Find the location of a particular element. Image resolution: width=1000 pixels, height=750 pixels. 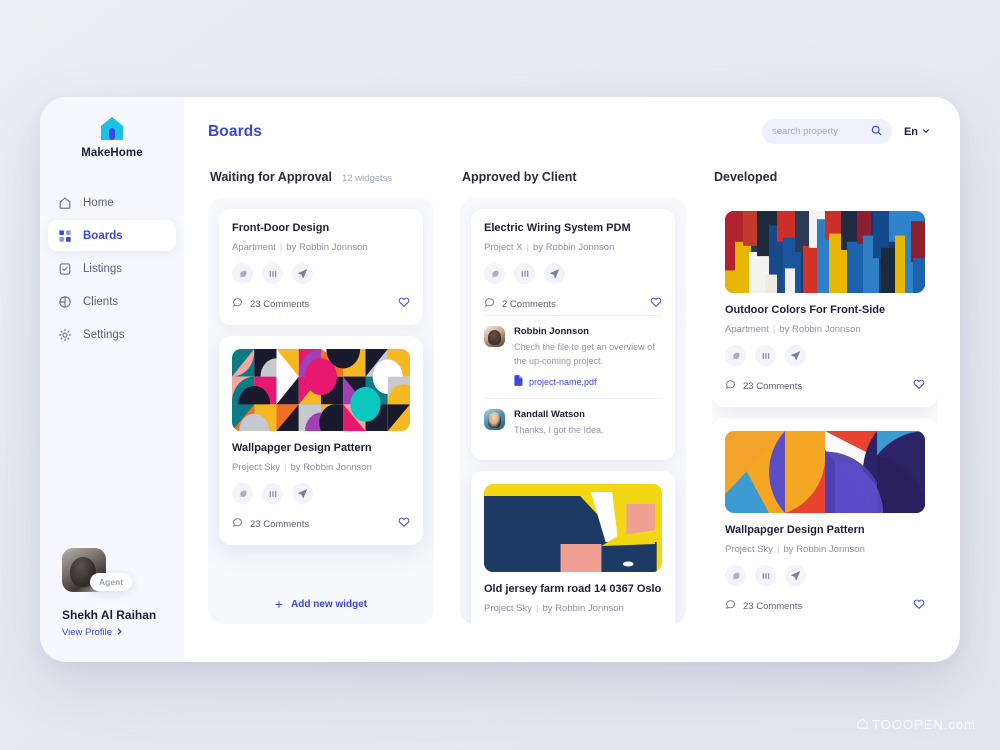

column-count: 12 widgetss is located at coordinates (367, 178).